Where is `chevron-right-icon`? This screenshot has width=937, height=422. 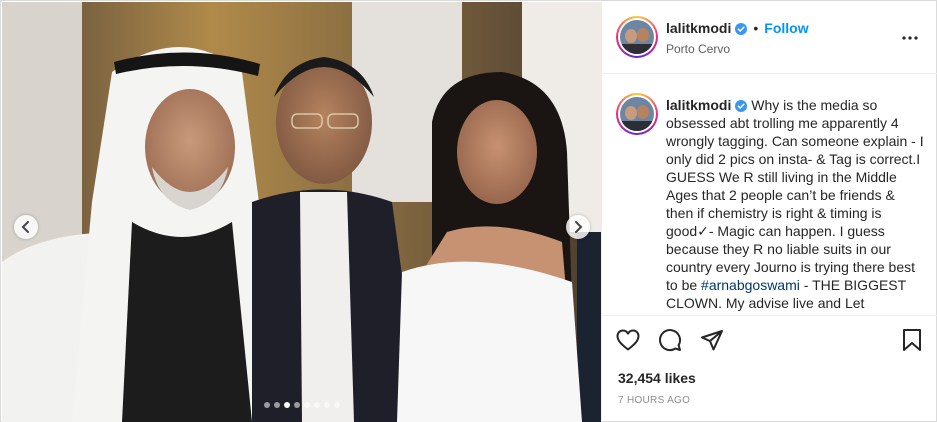
chevron-right-icon is located at coordinates (579, 227).